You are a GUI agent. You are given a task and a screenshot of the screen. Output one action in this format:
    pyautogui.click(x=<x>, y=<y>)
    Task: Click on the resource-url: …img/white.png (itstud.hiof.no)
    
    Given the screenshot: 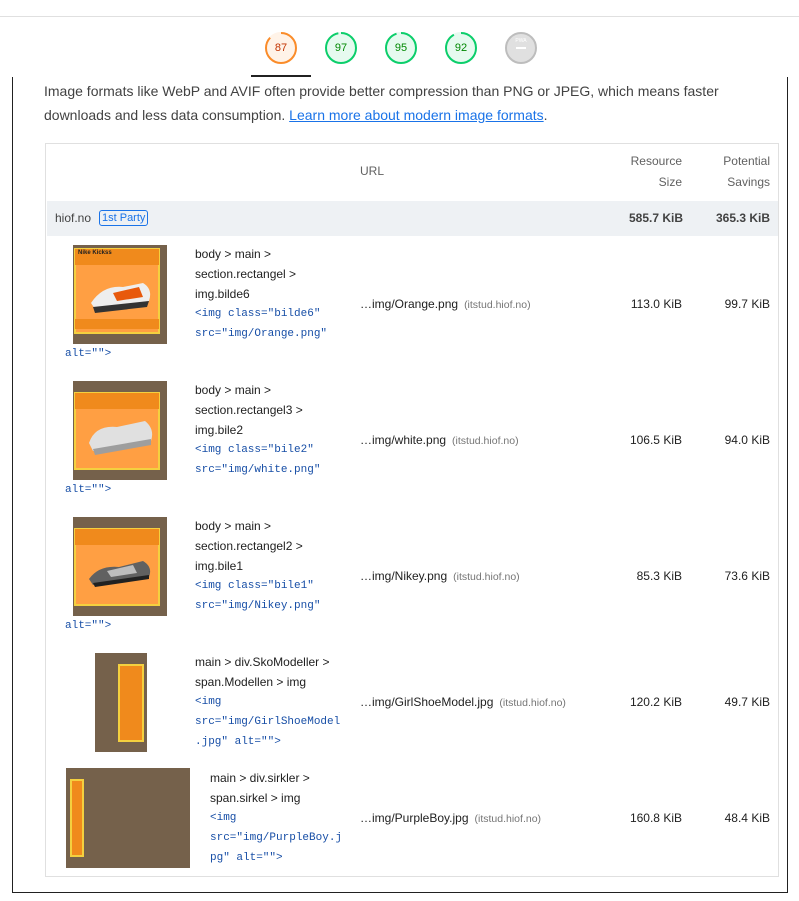 What is the action you would take?
    pyautogui.click(x=439, y=440)
    